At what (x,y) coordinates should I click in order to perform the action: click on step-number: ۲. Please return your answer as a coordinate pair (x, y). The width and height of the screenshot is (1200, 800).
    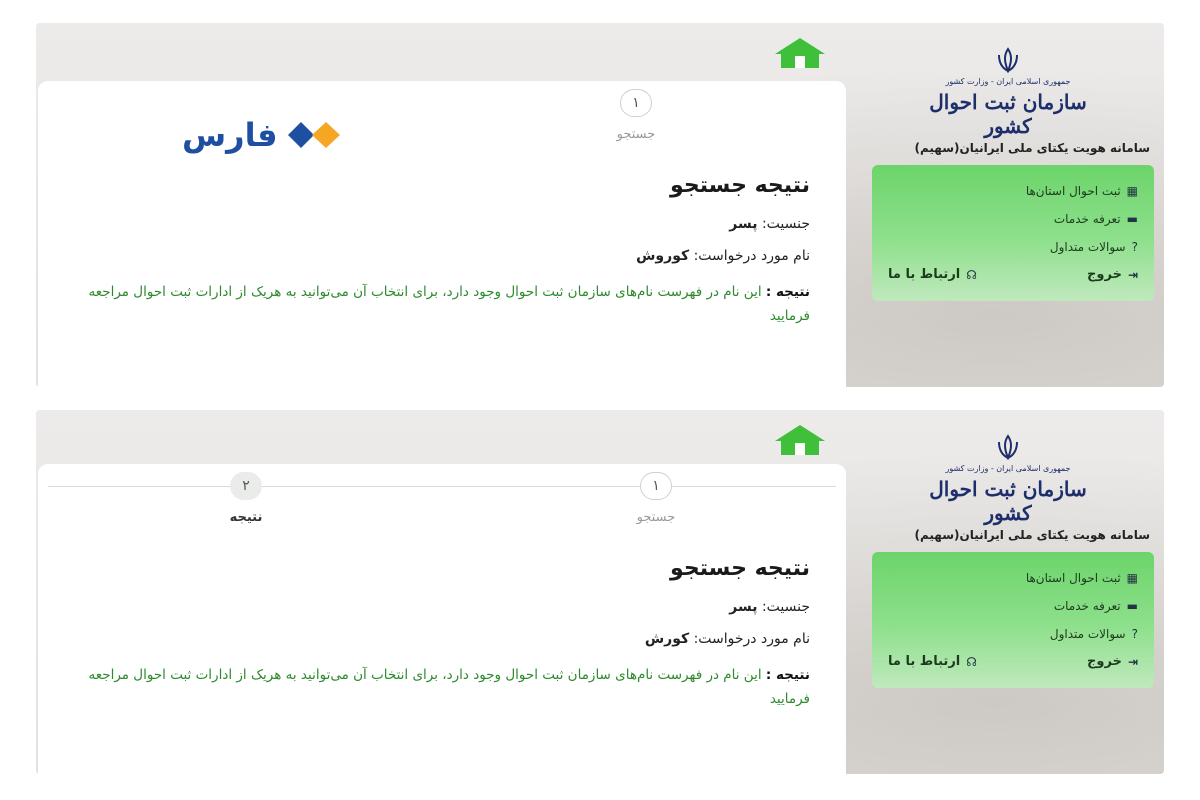
    Looking at the image, I should click on (246, 486).